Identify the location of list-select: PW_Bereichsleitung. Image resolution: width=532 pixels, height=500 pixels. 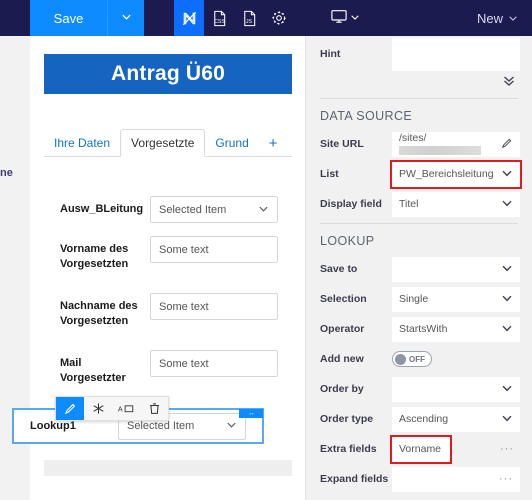
(456, 174).